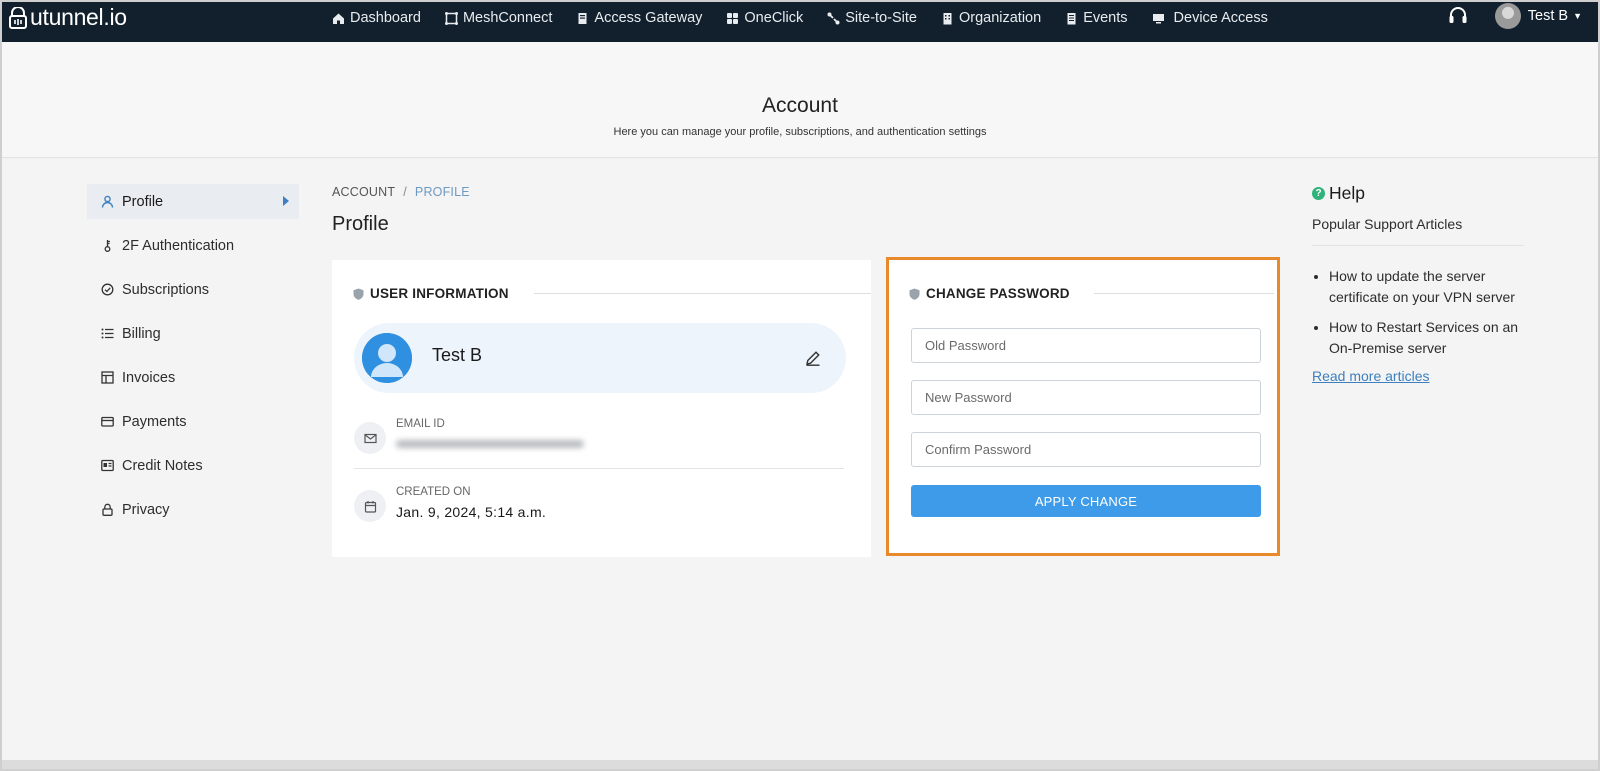  What do you see at coordinates (363, 192) in the screenshot?
I see `breadcrumb-account: ACCOUNT` at bounding box center [363, 192].